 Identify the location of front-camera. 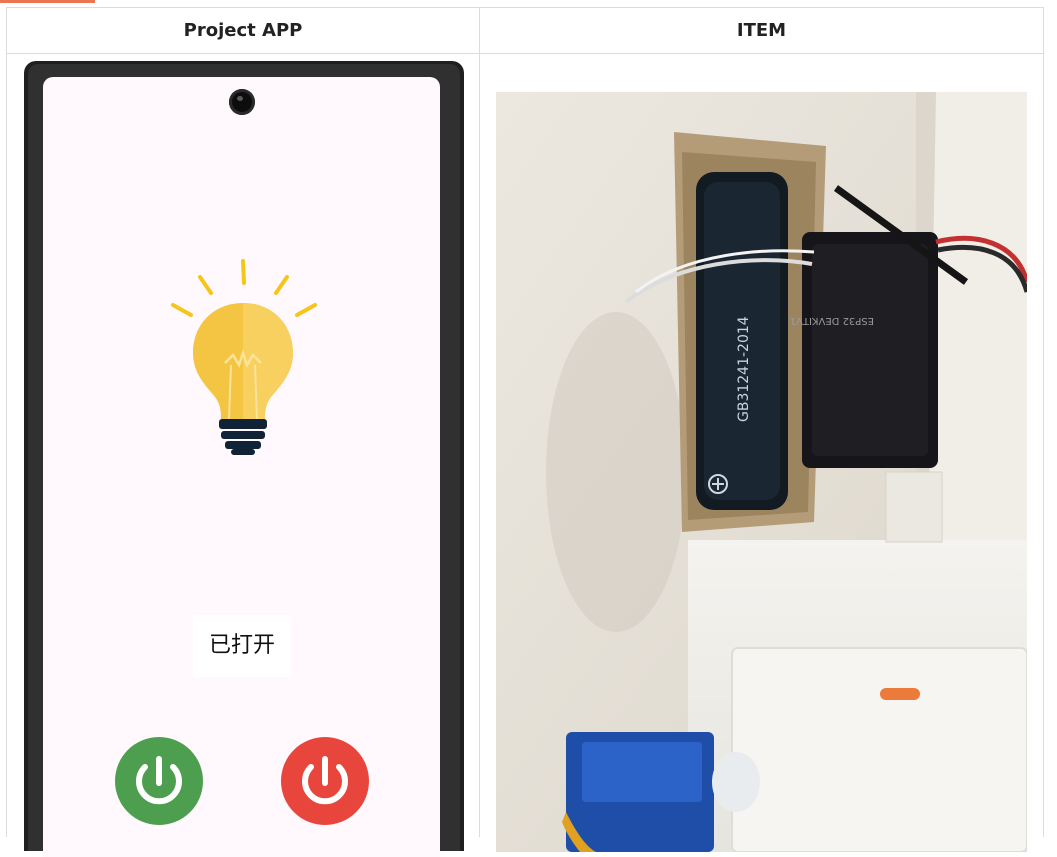
(242, 102).